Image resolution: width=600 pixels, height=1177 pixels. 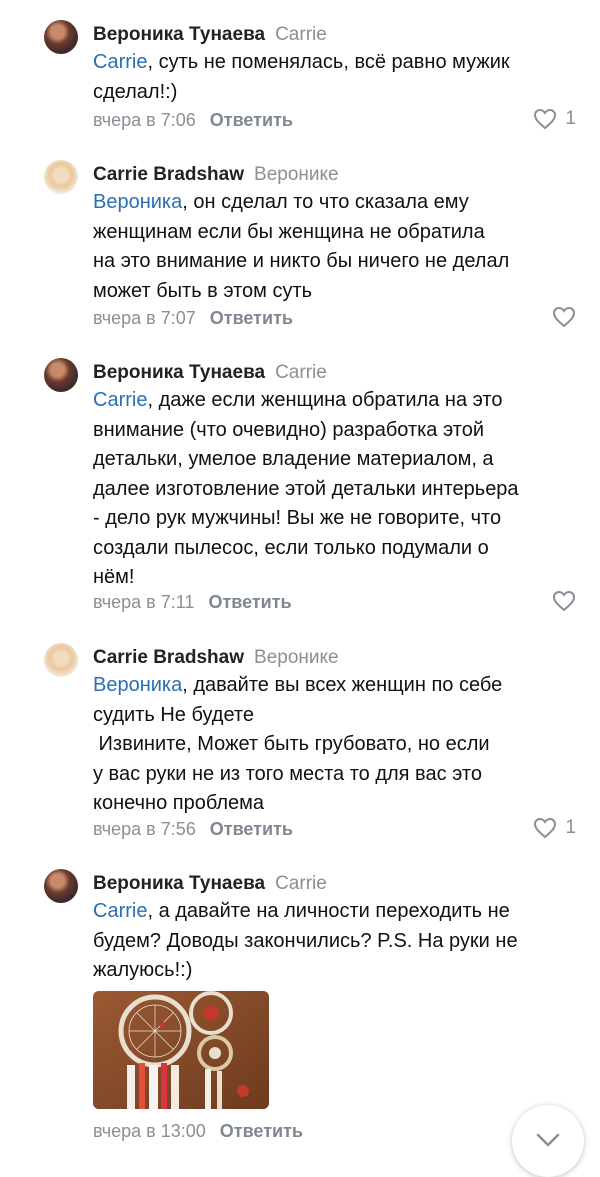 I want to click on text-line: нём!, so click(x=114, y=577).